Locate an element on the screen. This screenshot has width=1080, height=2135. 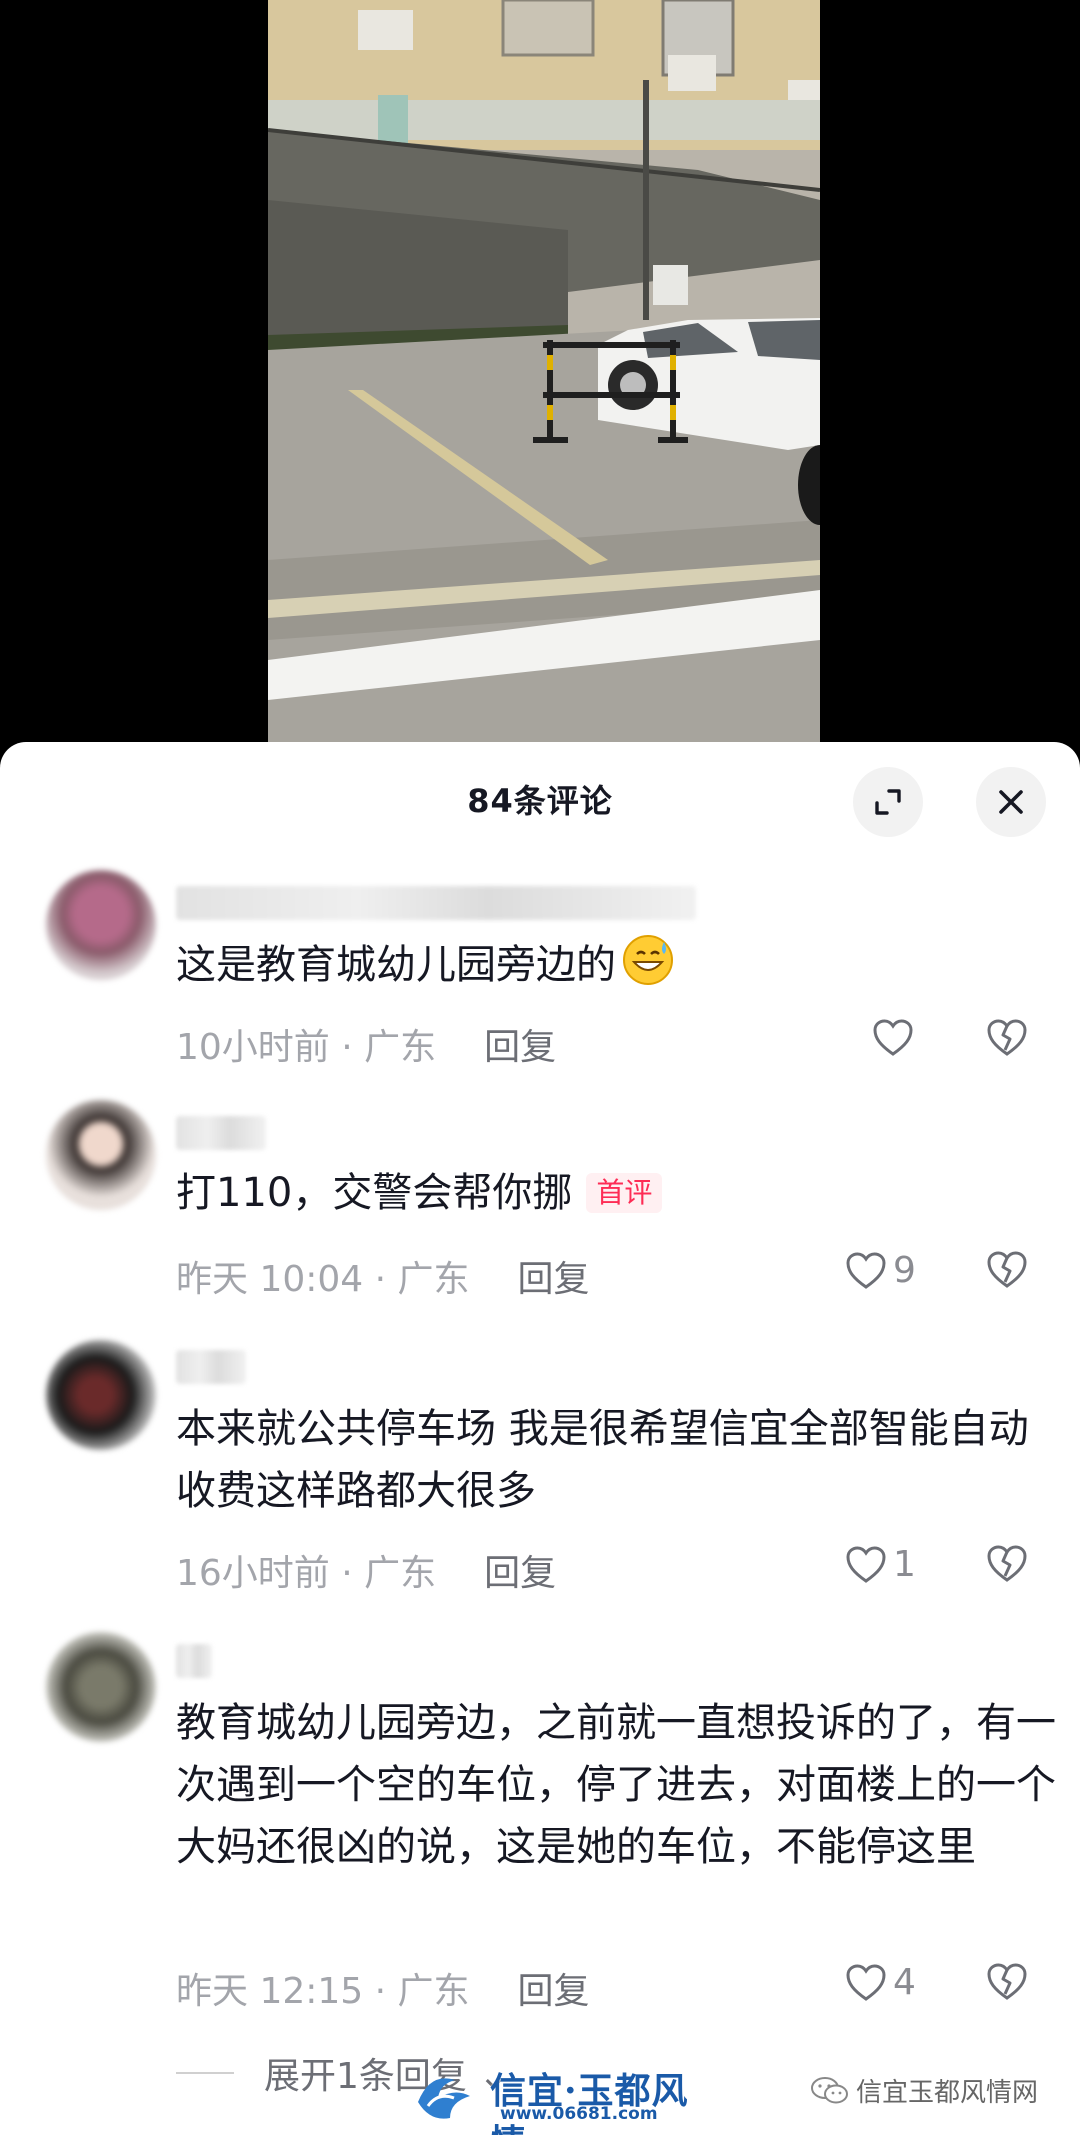
comment-text: 本来就公共停车场 我是很希望信宜全部智能自动收费这样路都大很多 is located at coordinates (606, 1460).